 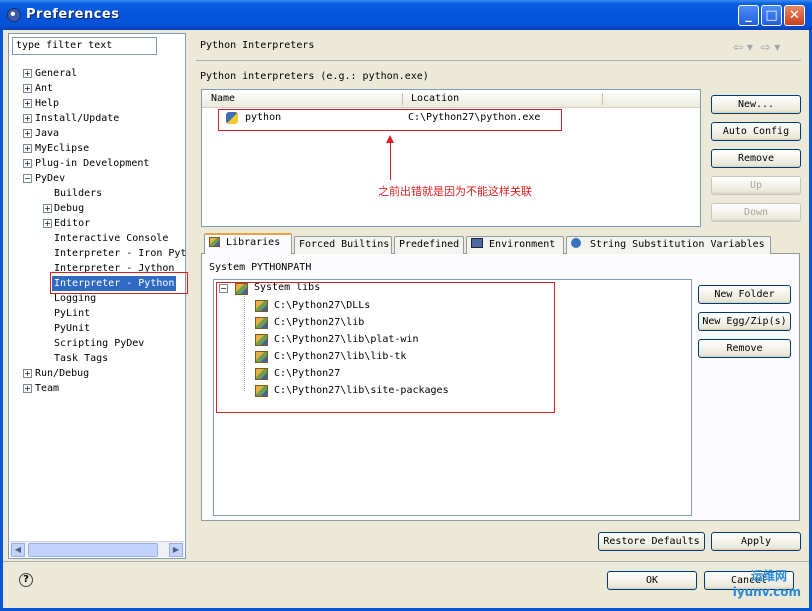 I want to click on tree-item: Team, so click(x=47, y=388).